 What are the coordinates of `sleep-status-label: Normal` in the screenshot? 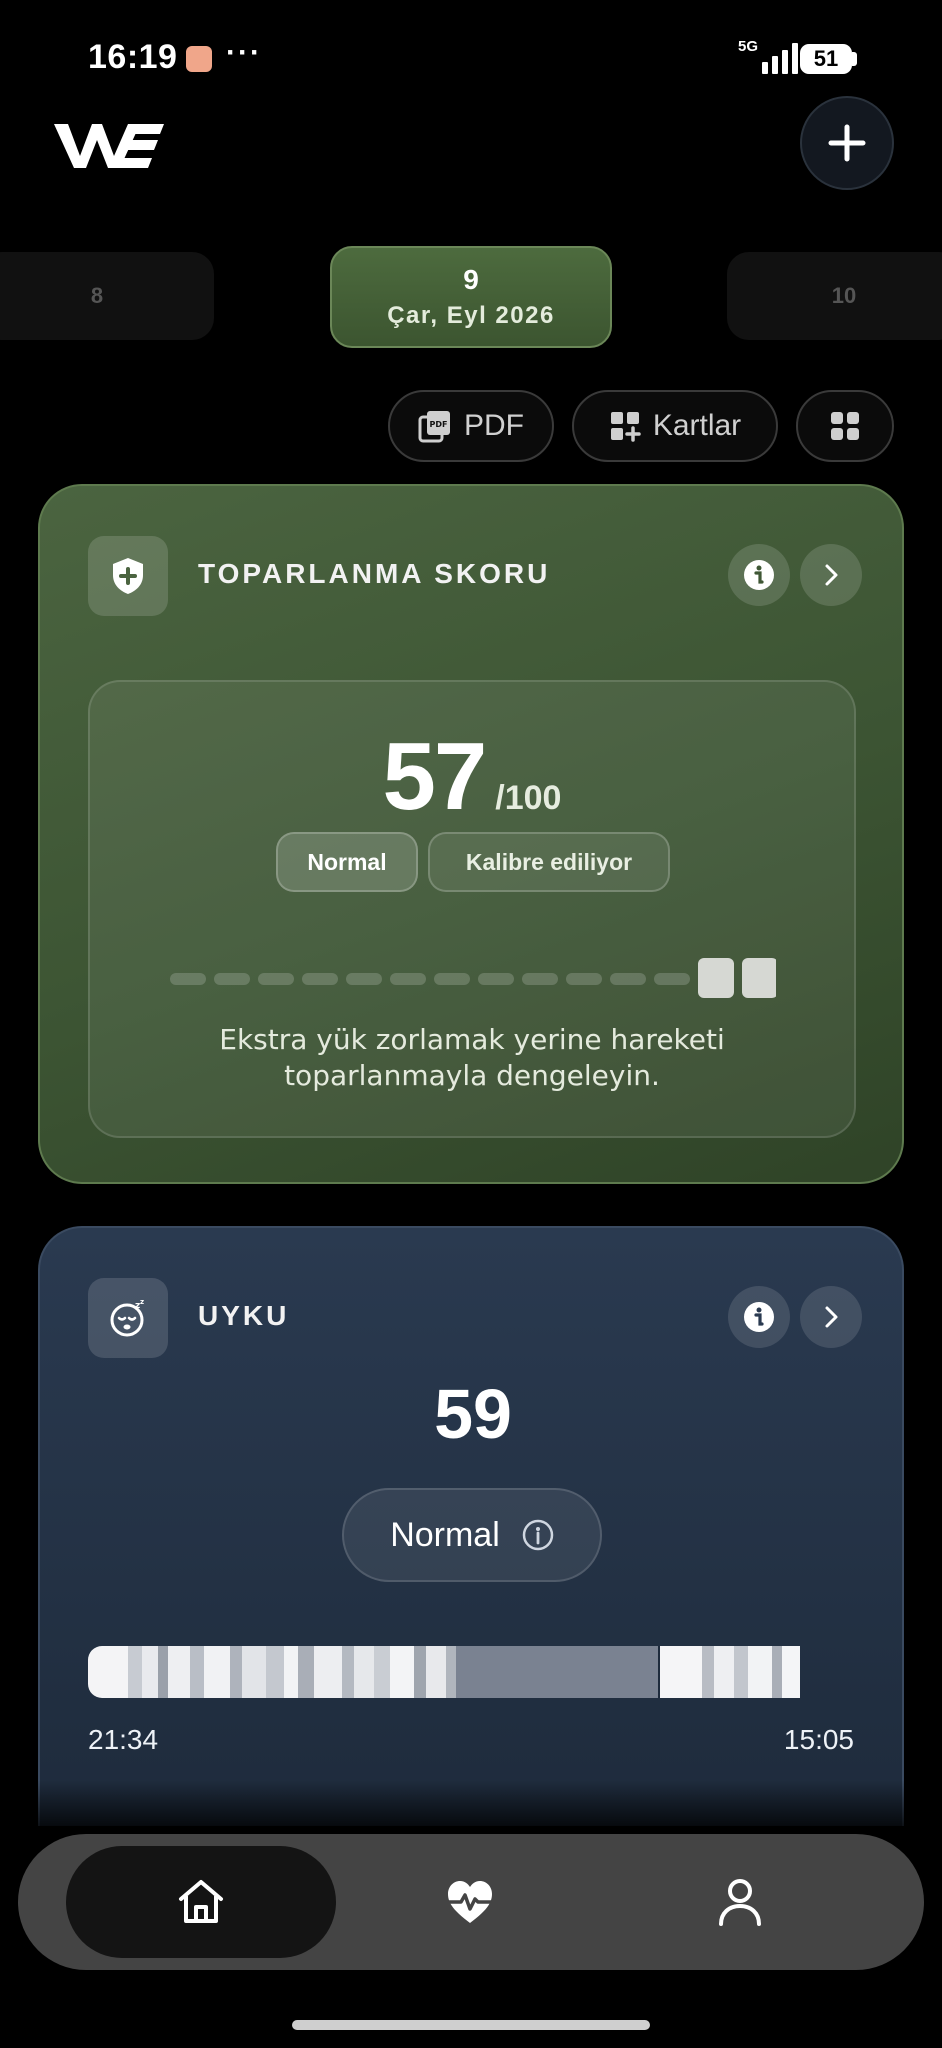 It's located at (445, 1534).